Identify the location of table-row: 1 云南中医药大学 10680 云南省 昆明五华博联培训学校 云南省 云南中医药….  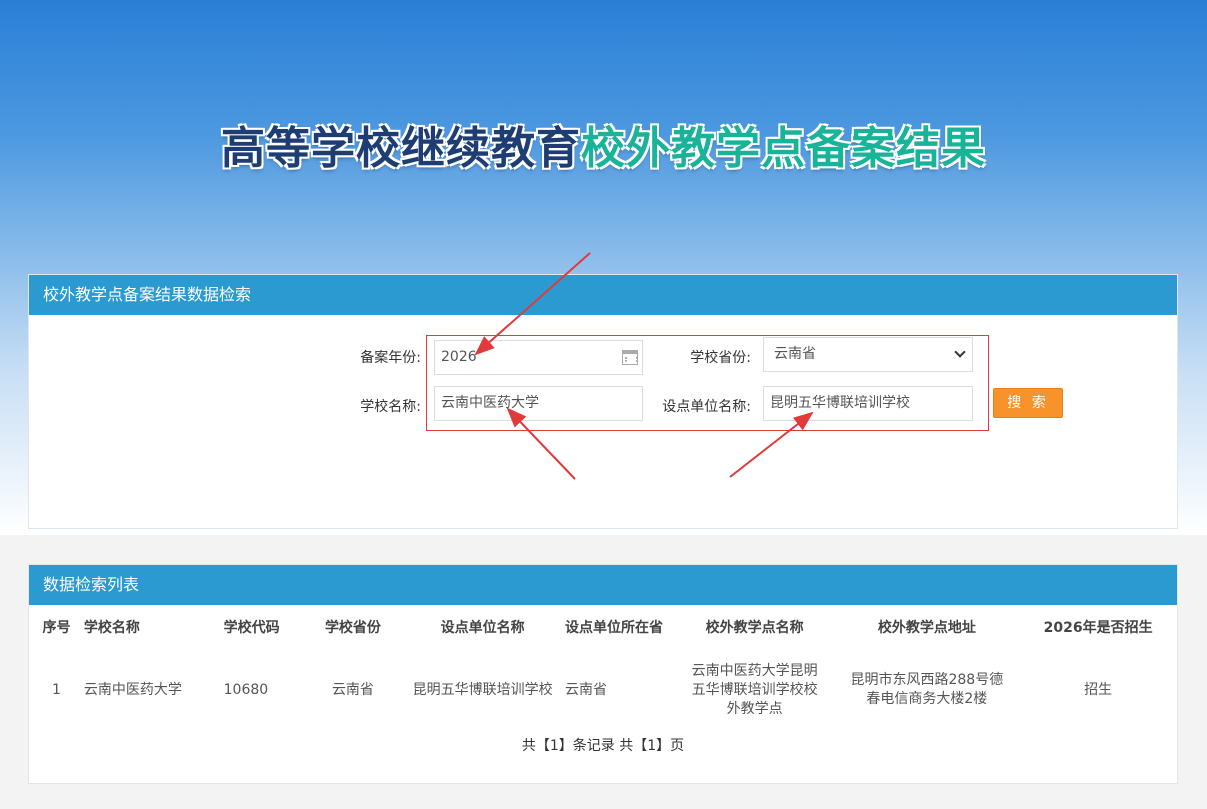
(603, 690).